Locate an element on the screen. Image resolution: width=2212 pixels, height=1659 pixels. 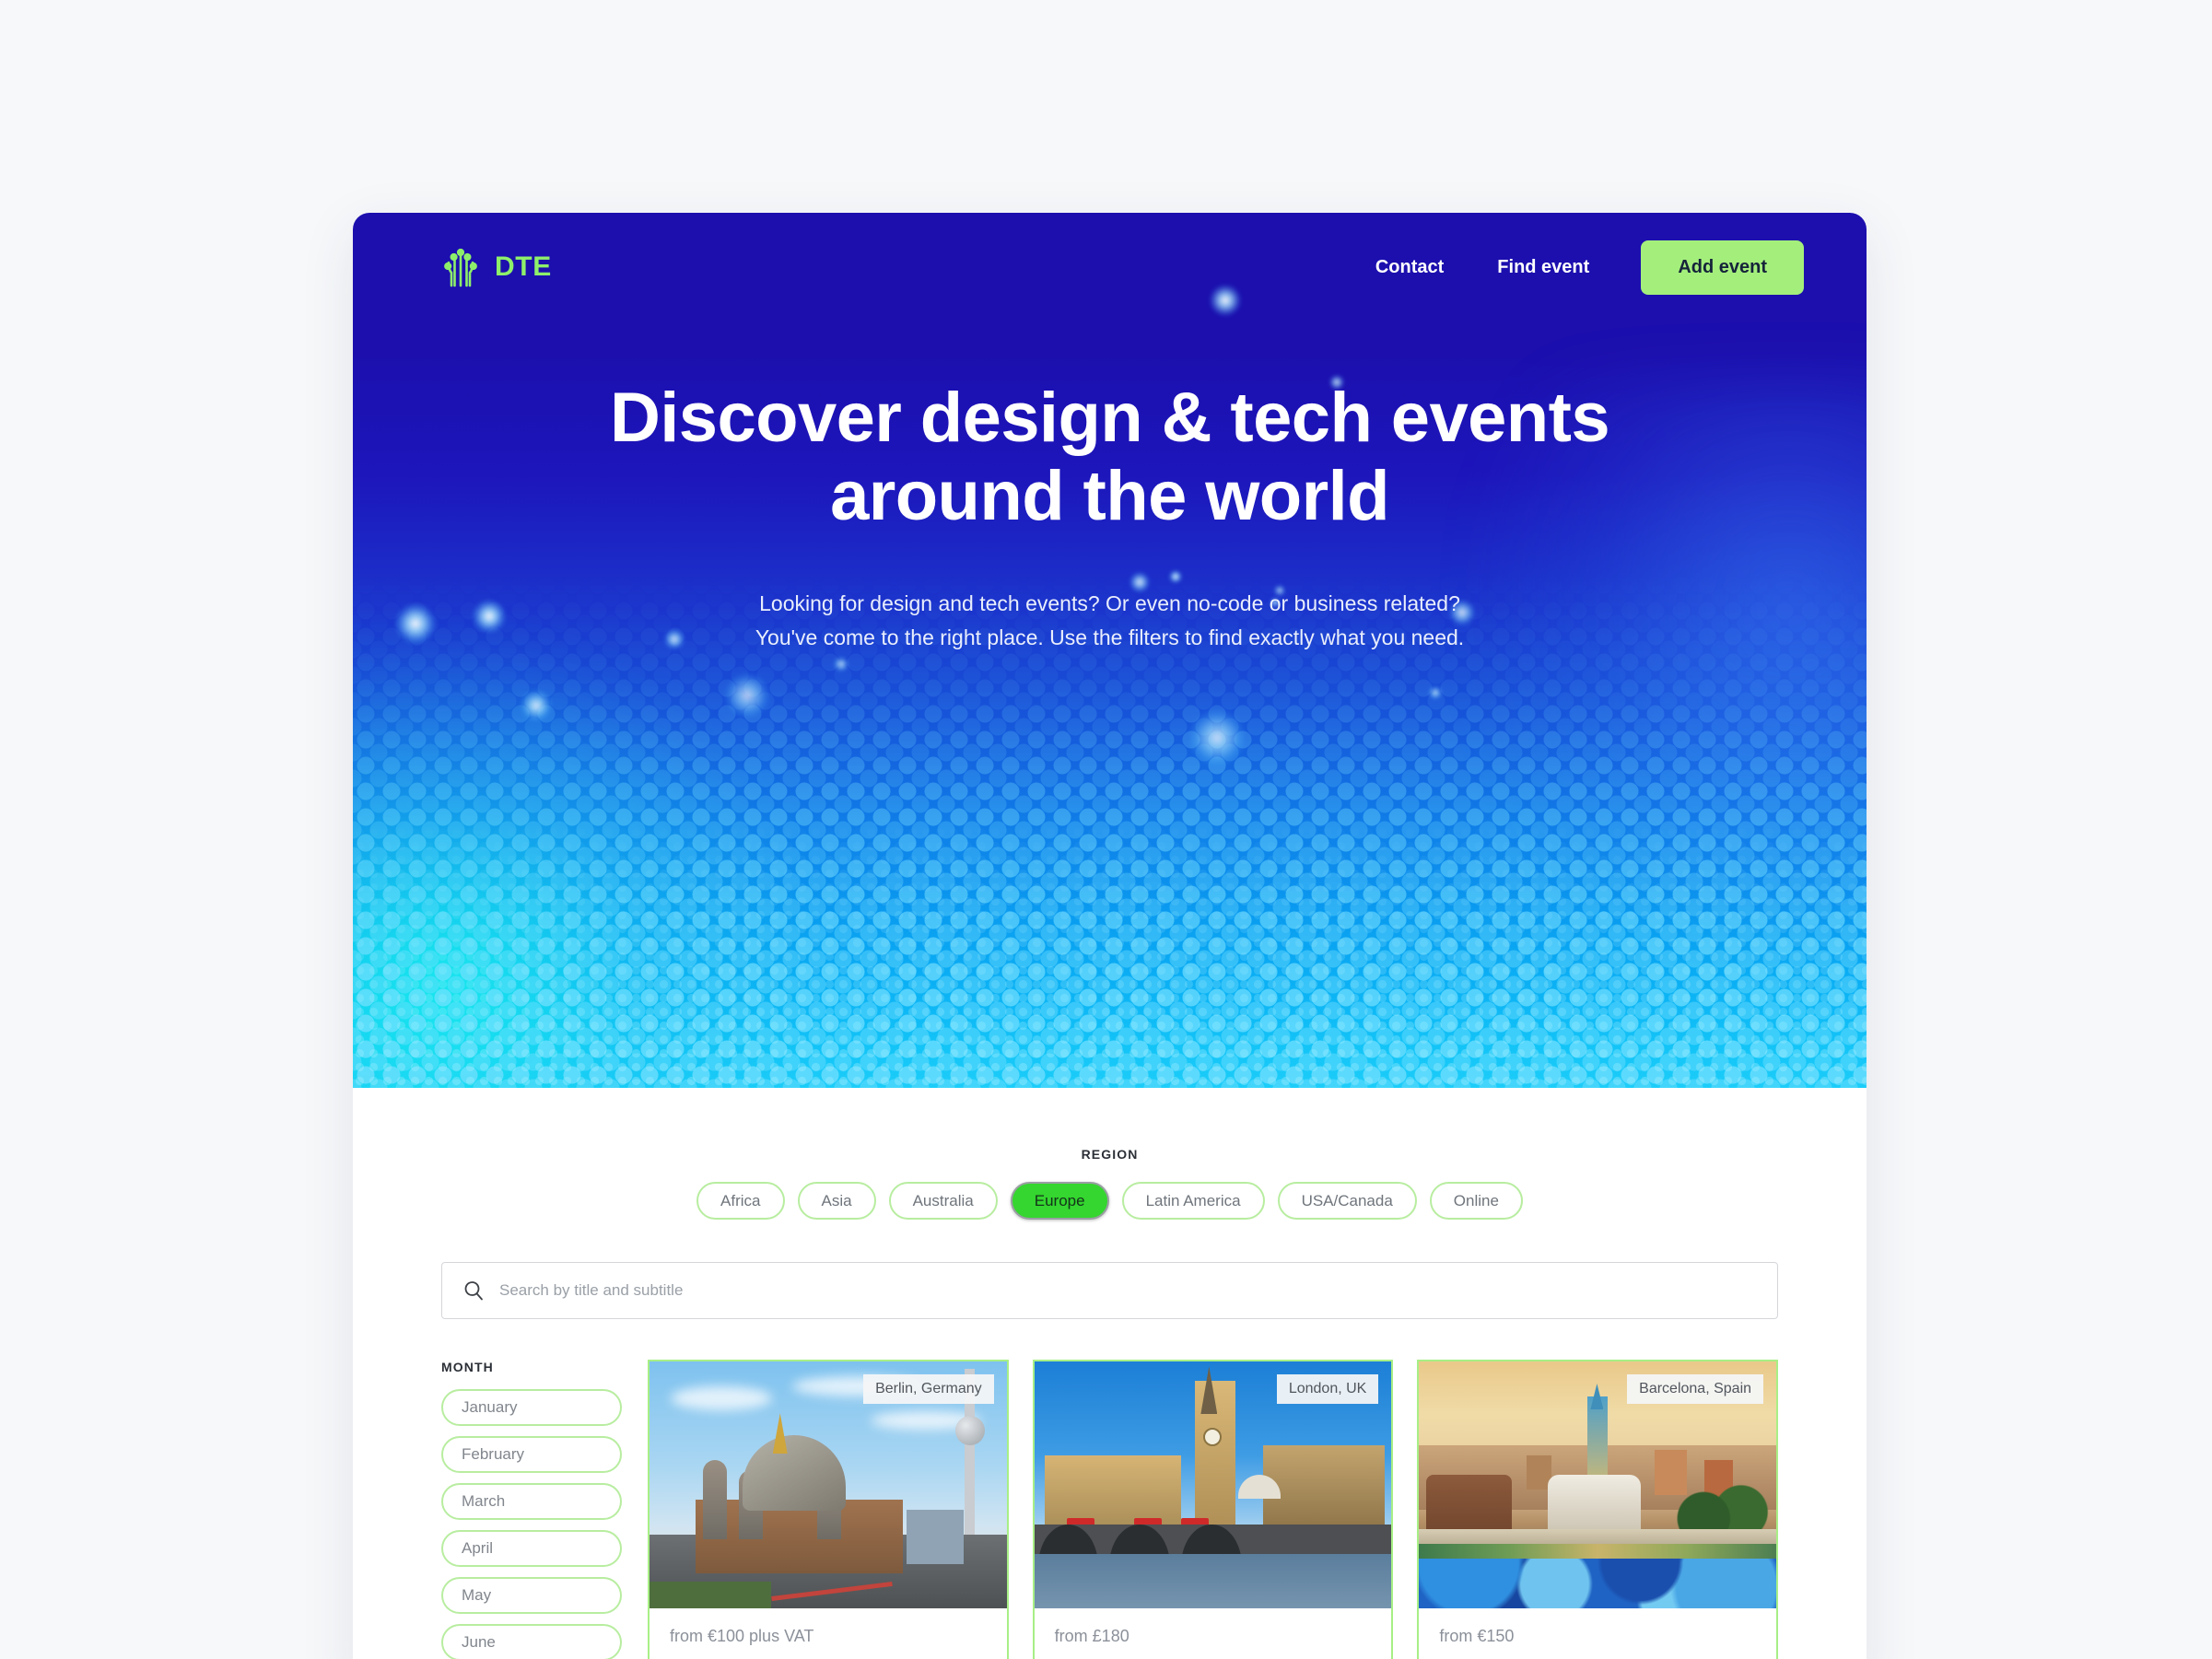
event-price: from €100 plus VAT is located at coordinates (742, 1636).